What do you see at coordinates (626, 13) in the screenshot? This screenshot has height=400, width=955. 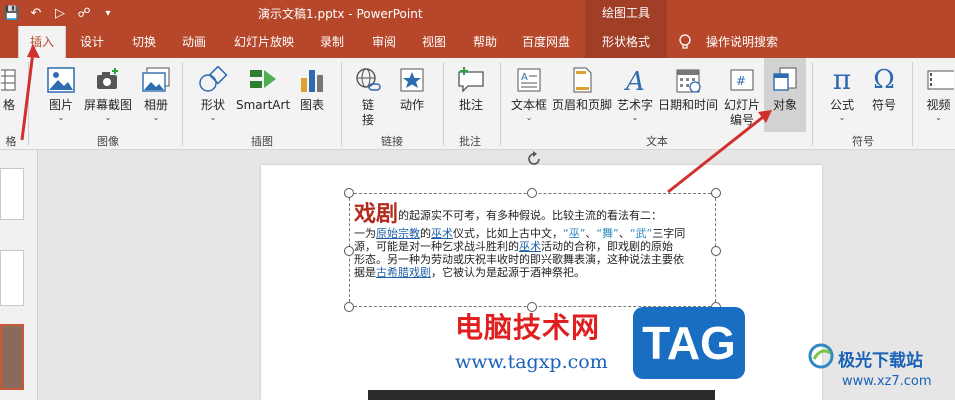 I see `context-tab-title: 绘图工具` at bounding box center [626, 13].